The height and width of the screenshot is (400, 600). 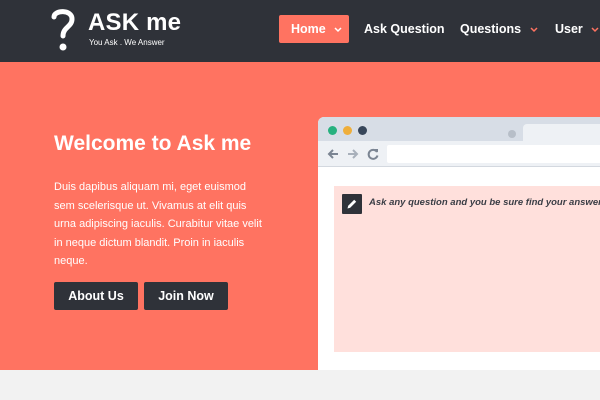 I want to click on pencil-icon, so click(x=352, y=204).